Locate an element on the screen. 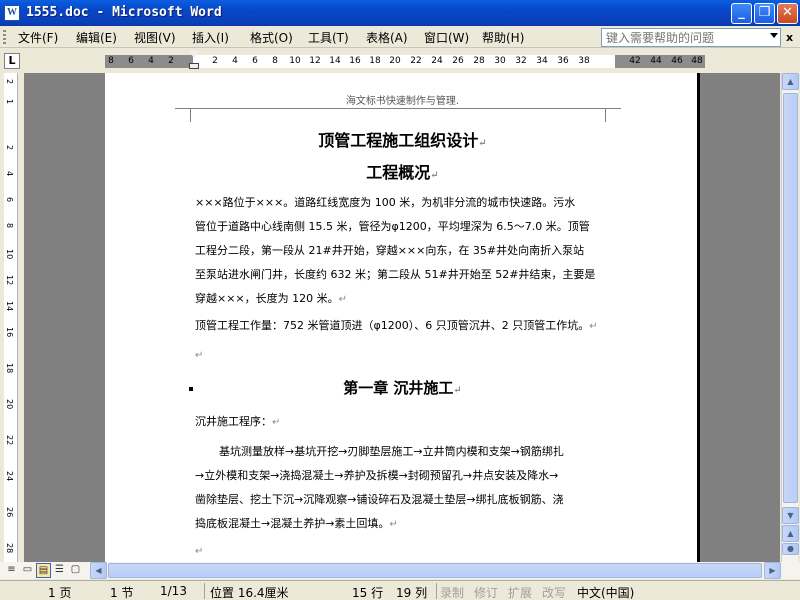  ruler-number: 12 is located at coordinates (315, 61).